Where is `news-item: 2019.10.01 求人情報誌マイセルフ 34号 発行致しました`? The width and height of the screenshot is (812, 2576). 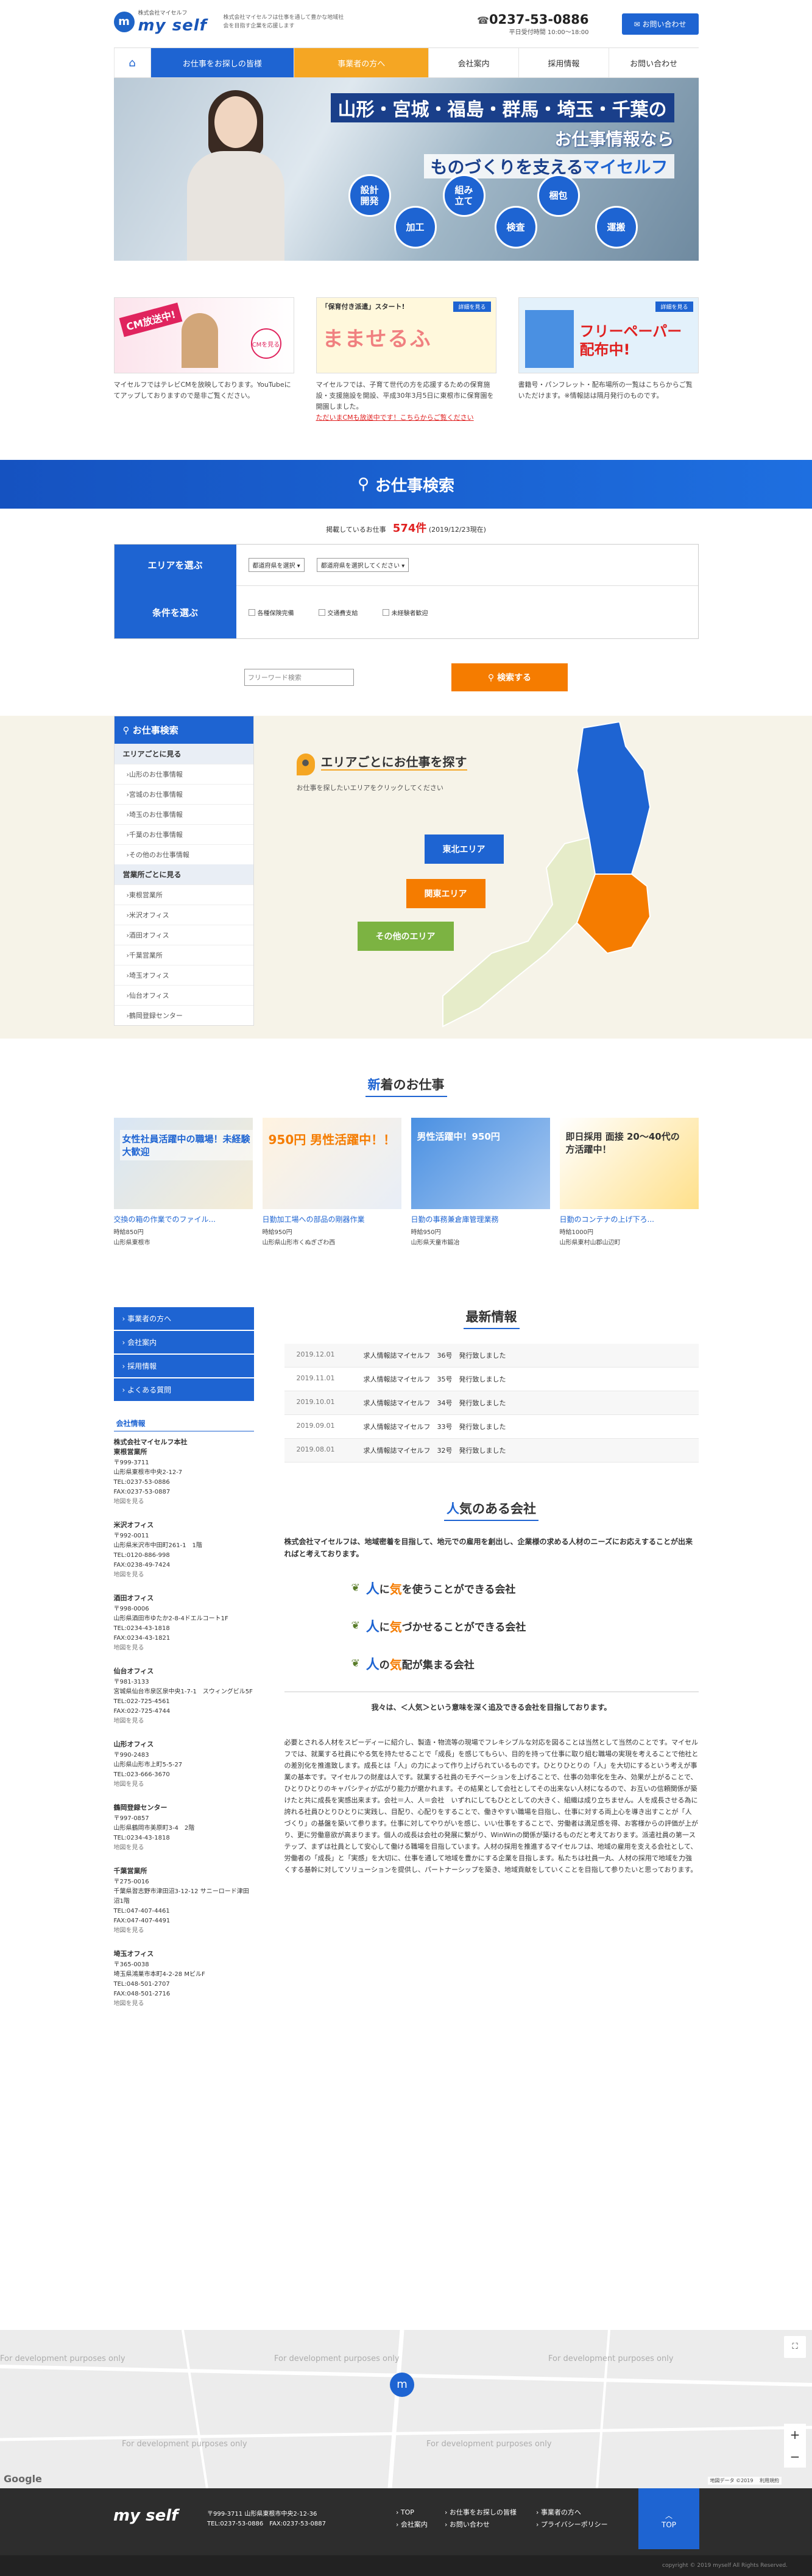
news-item: 2019.10.01 求人情報誌マイセルフ 34号 発行致しました is located at coordinates (491, 1403).